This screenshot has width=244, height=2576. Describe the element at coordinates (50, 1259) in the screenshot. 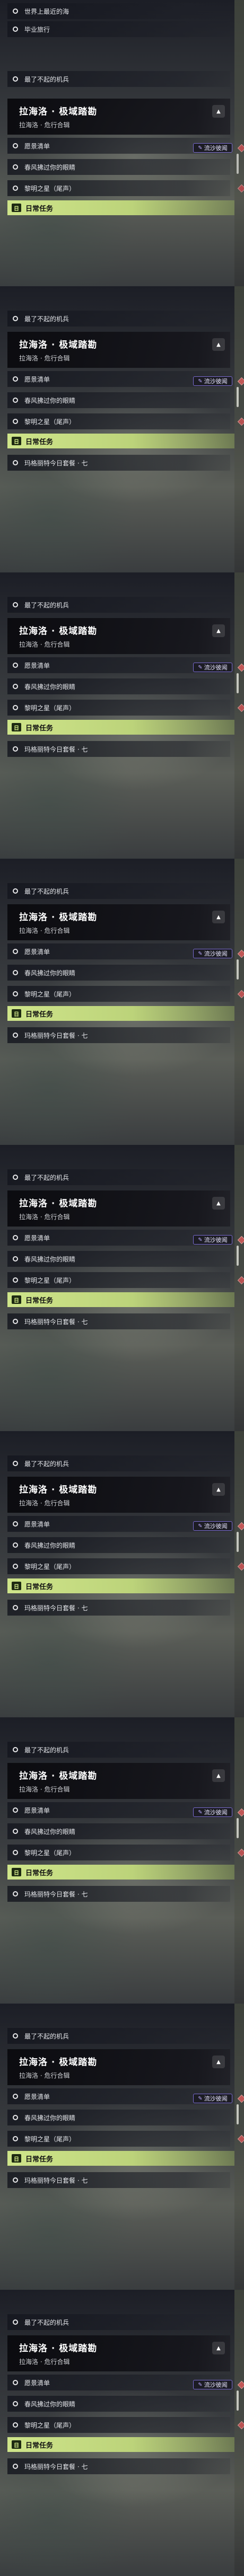

I see `quest-item-spring-wind-label: 春风拂过你的眼睛` at that location.